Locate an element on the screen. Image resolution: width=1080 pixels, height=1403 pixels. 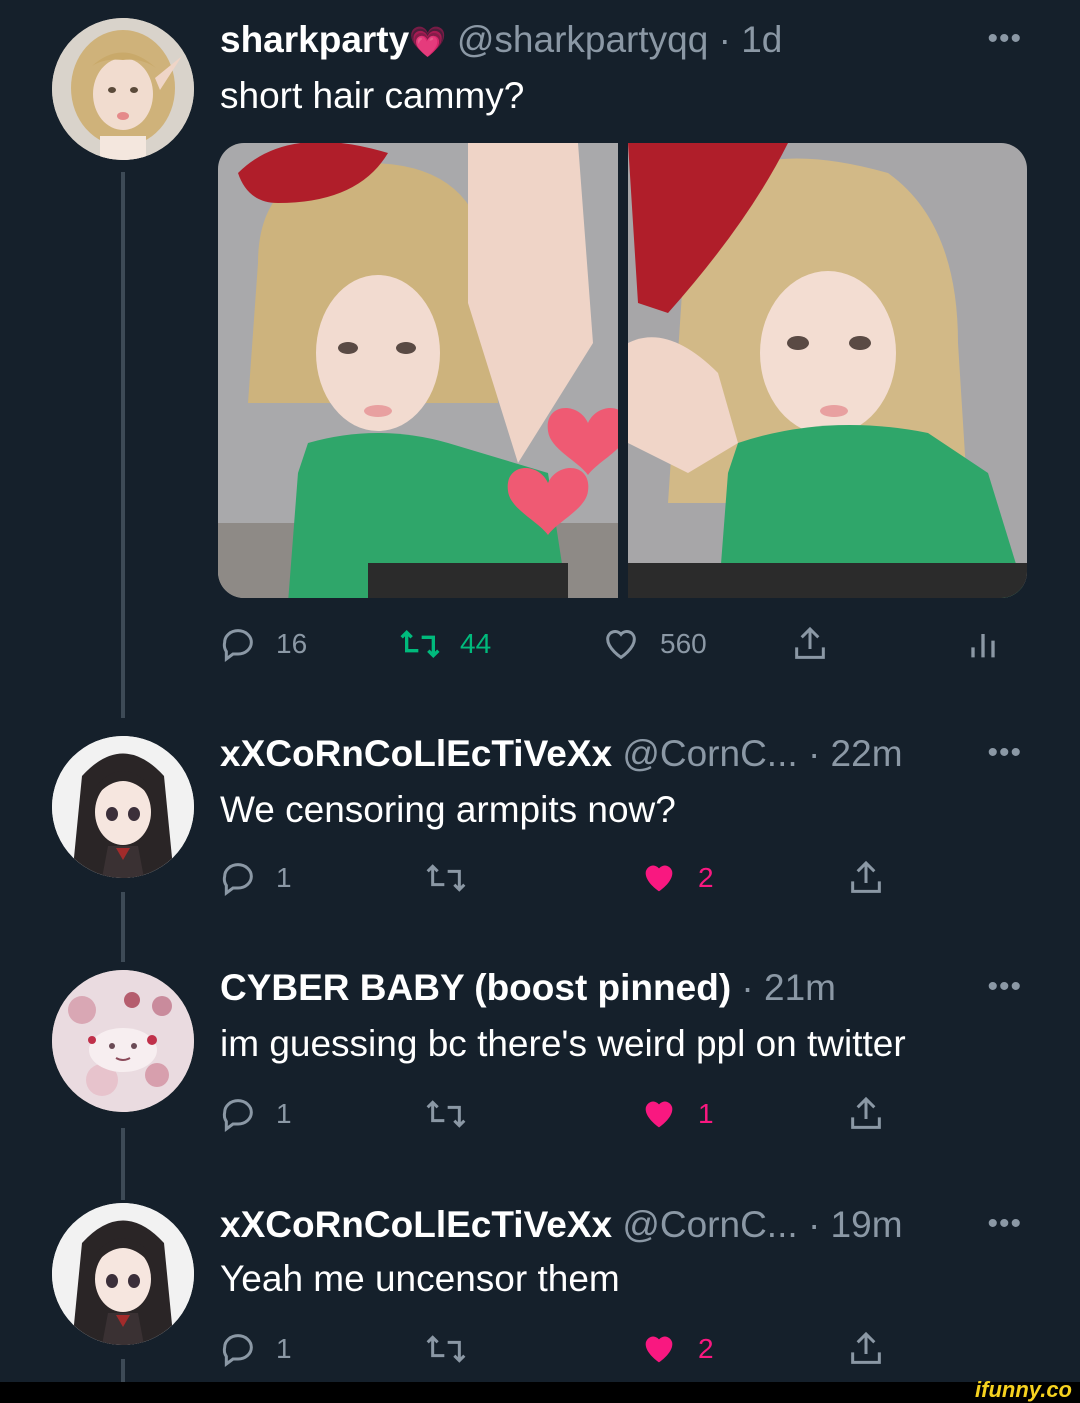
heart-emoji: 💗 is located at coordinates (428, 42).